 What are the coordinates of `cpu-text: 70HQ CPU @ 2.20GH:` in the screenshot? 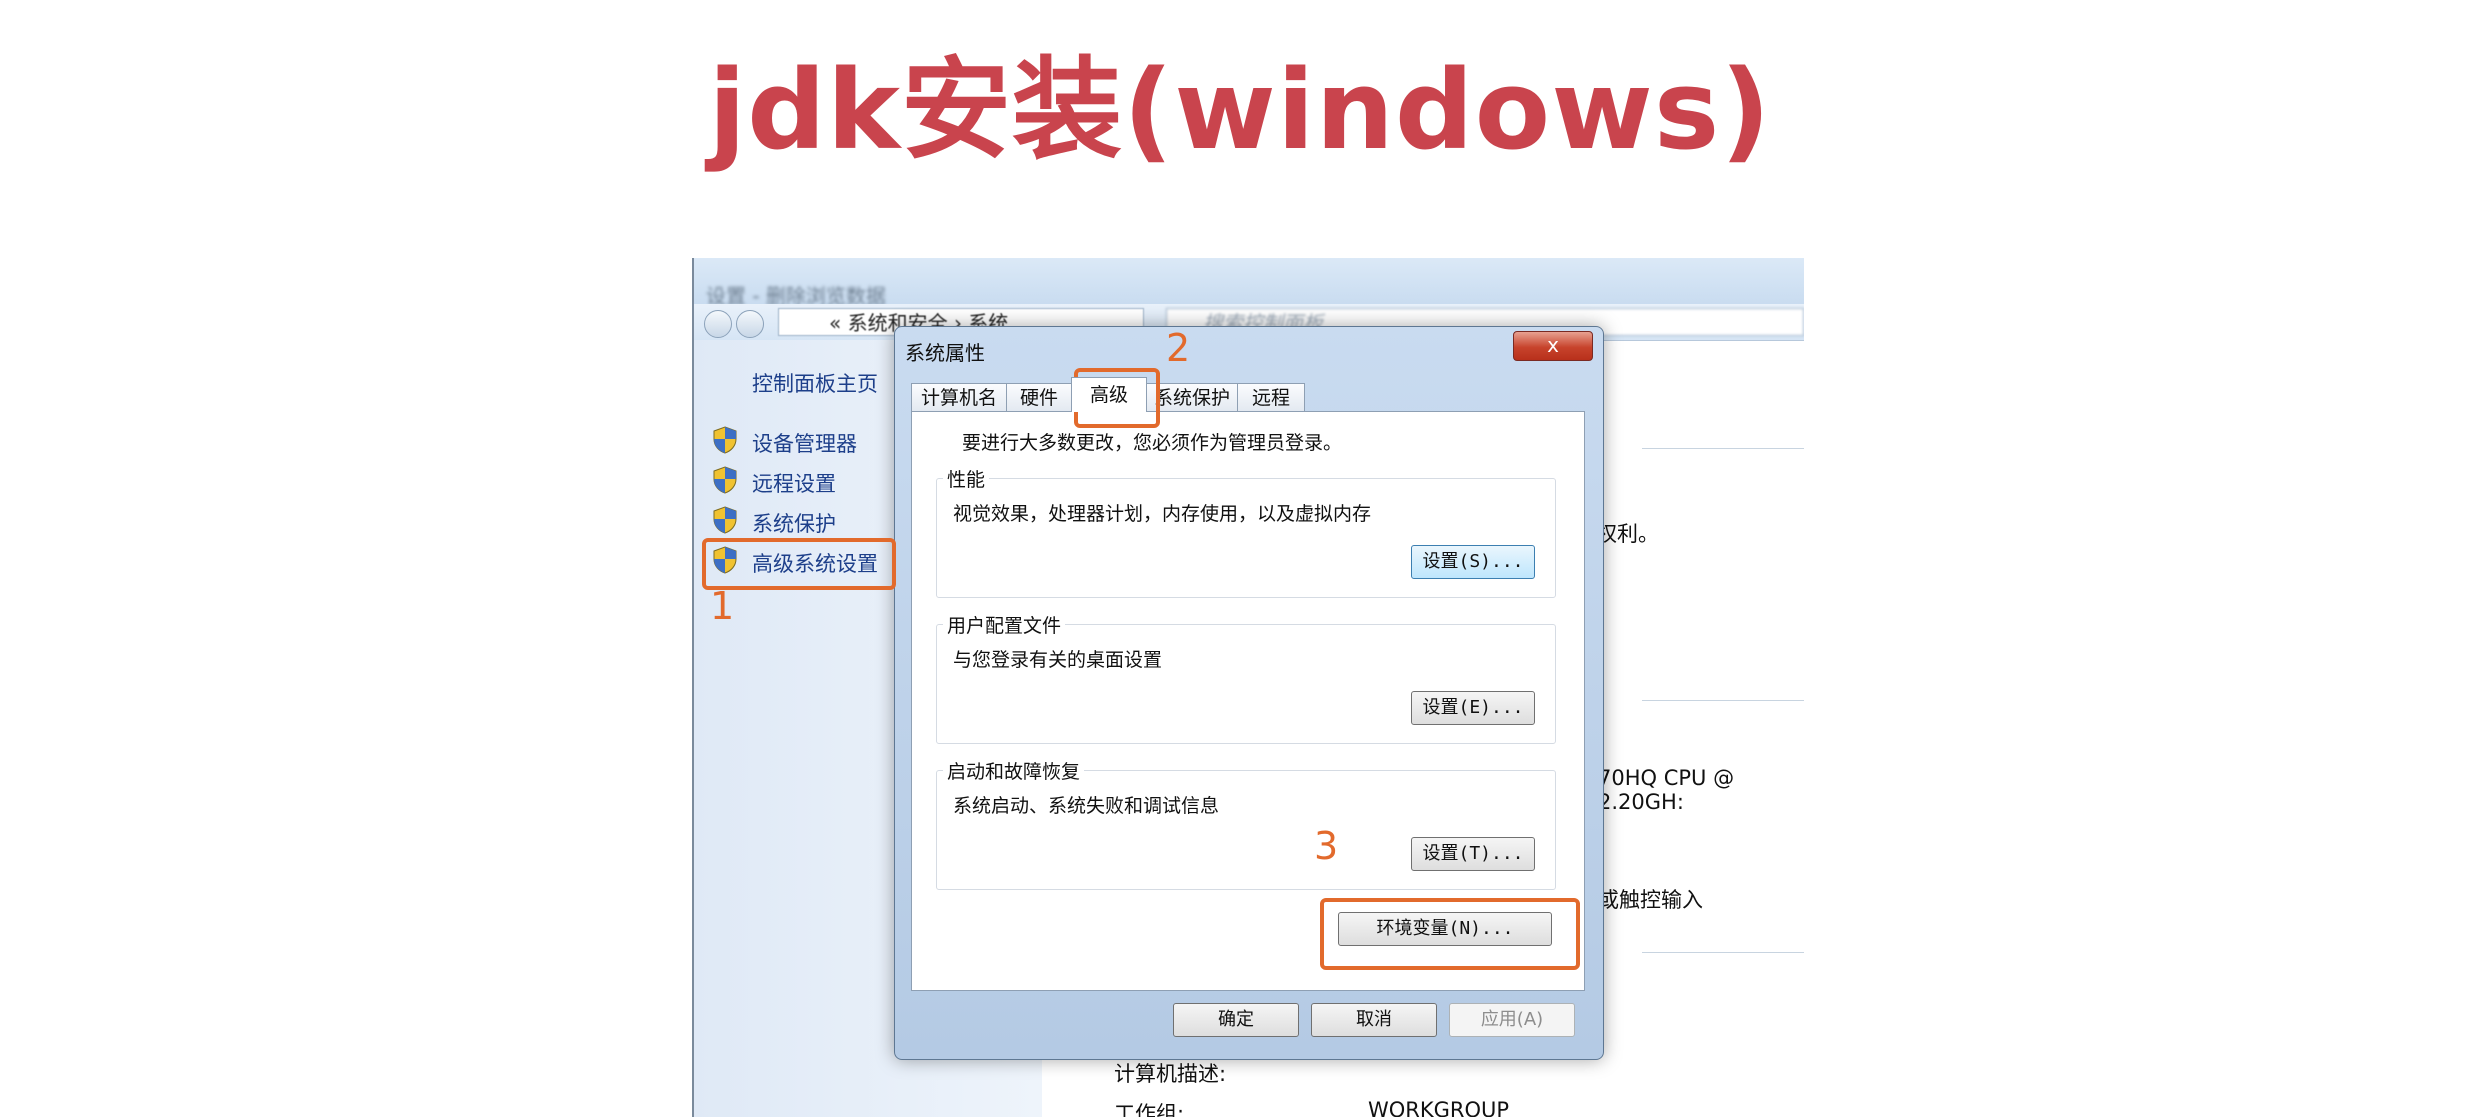 It's located at (1666, 790).